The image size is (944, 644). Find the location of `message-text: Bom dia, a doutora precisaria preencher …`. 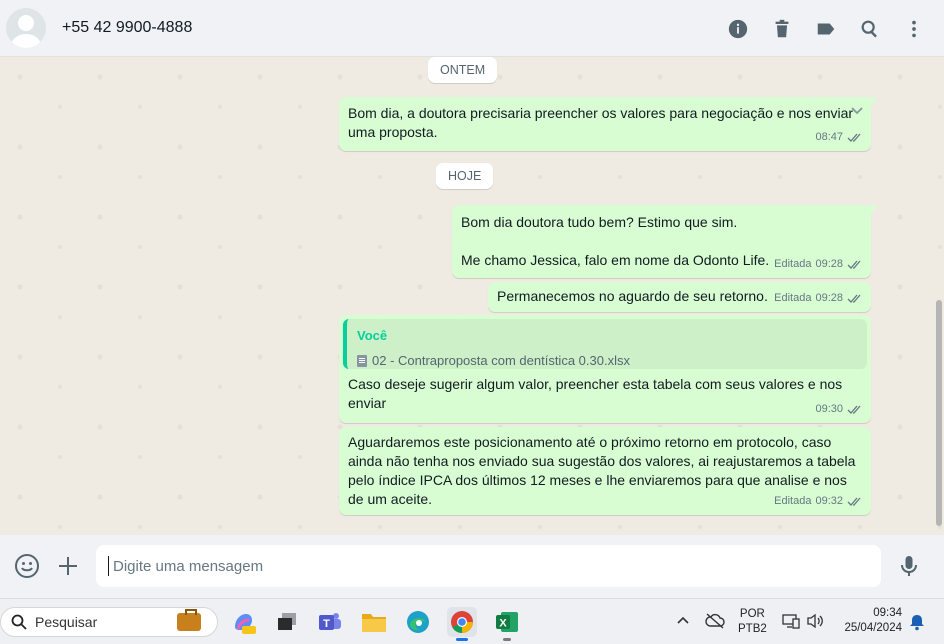

message-text: Bom dia, a doutora precisaria preencher … is located at coordinates (602, 122).